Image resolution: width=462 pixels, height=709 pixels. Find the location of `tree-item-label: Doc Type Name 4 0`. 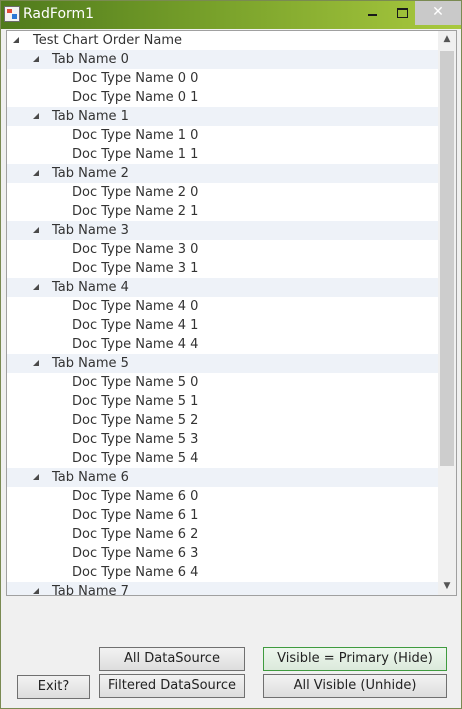

tree-item-label: Doc Type Name 4 0 is located at coordinates (135, 306).